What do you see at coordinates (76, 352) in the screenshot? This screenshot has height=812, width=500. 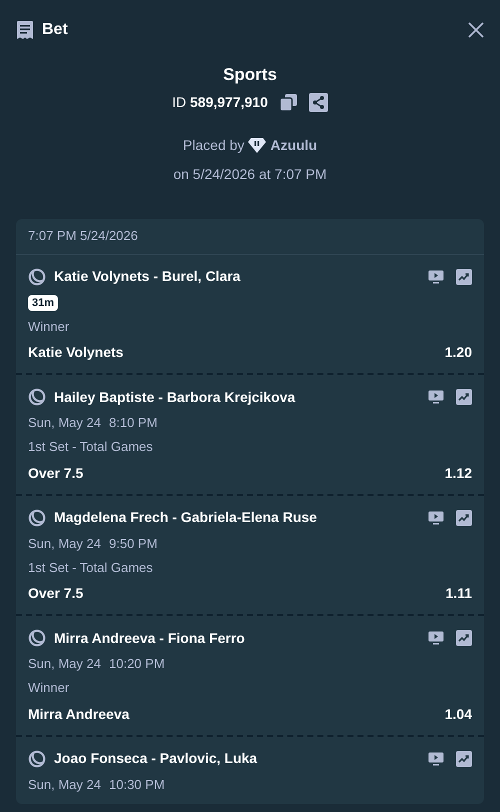 I see `selection-name: Katie Volynets` at bounding box center [76, 352].